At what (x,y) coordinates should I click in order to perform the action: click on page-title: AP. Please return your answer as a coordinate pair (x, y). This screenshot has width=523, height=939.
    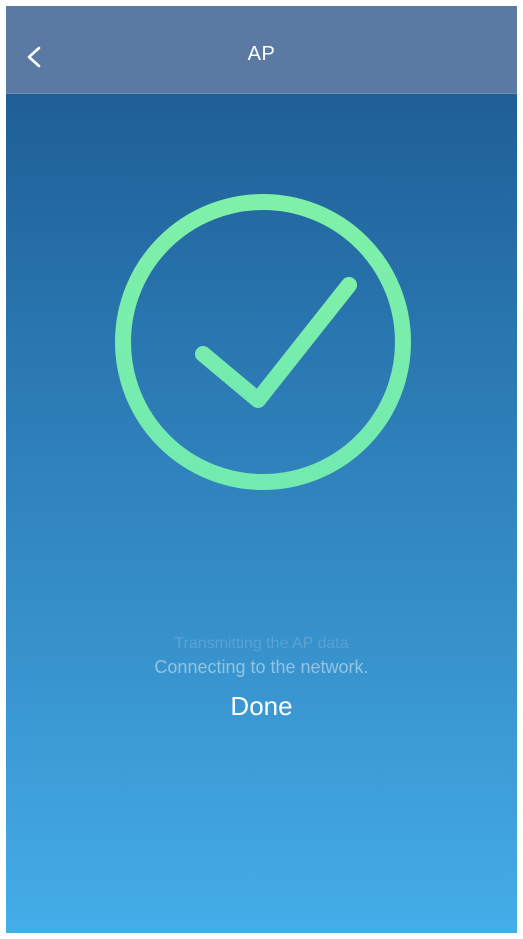
    Looking at the image, I should click on (261, 54).